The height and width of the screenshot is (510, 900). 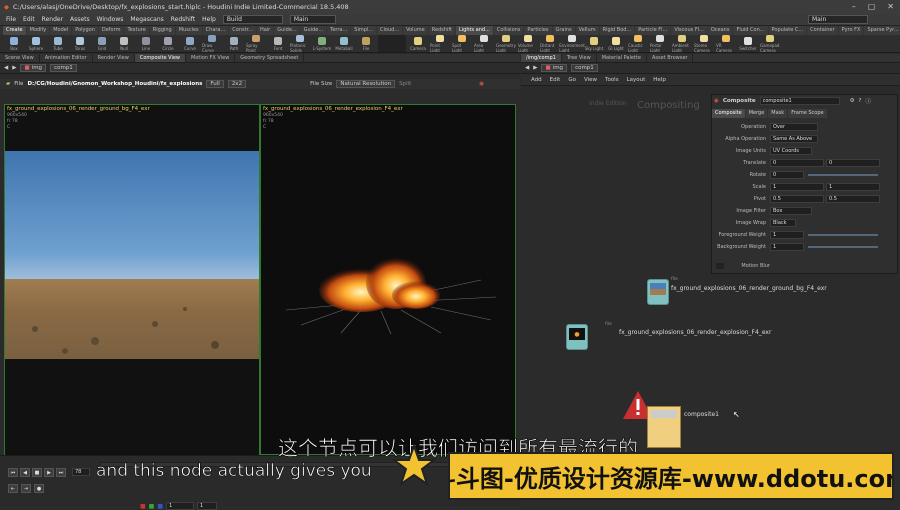 I want to click on range-start-button: ⇤, so click(x=13, y=488).